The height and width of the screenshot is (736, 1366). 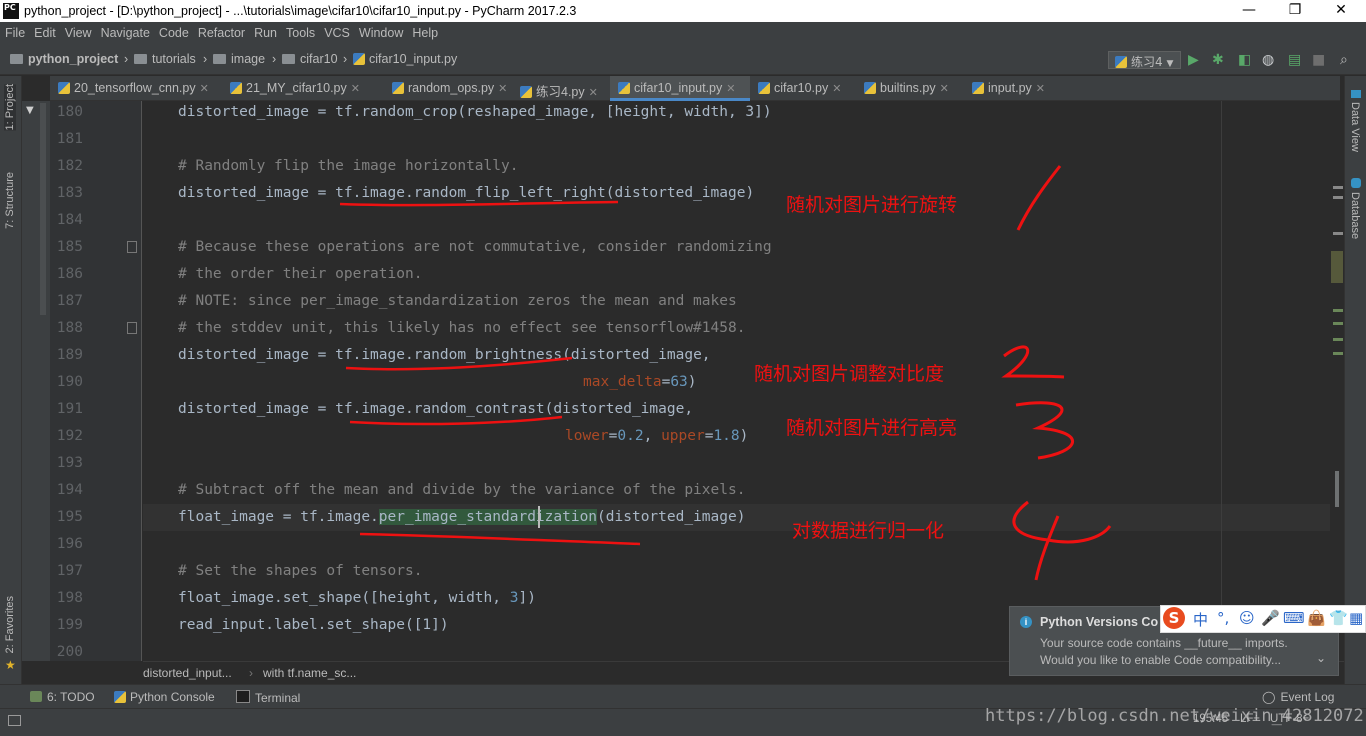 I want to click on tab-input: input.py ✕, so click(x=1012, y=88).